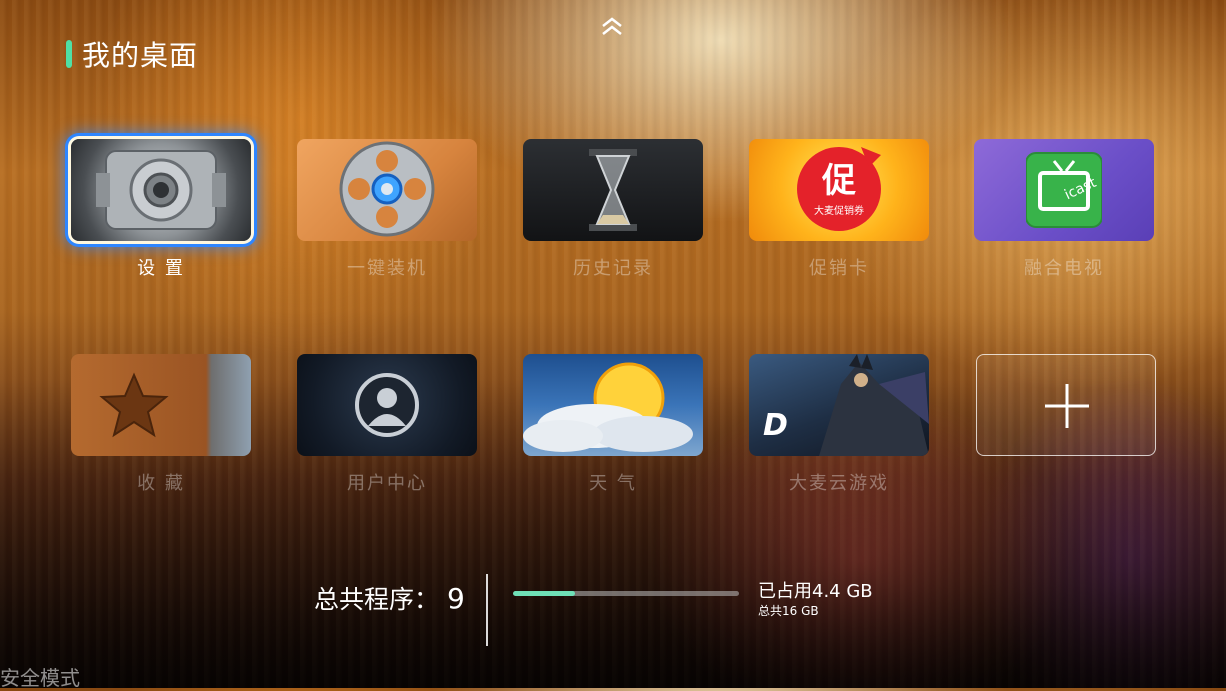  I want to click on storage-progress-bar, so click(626, 593).